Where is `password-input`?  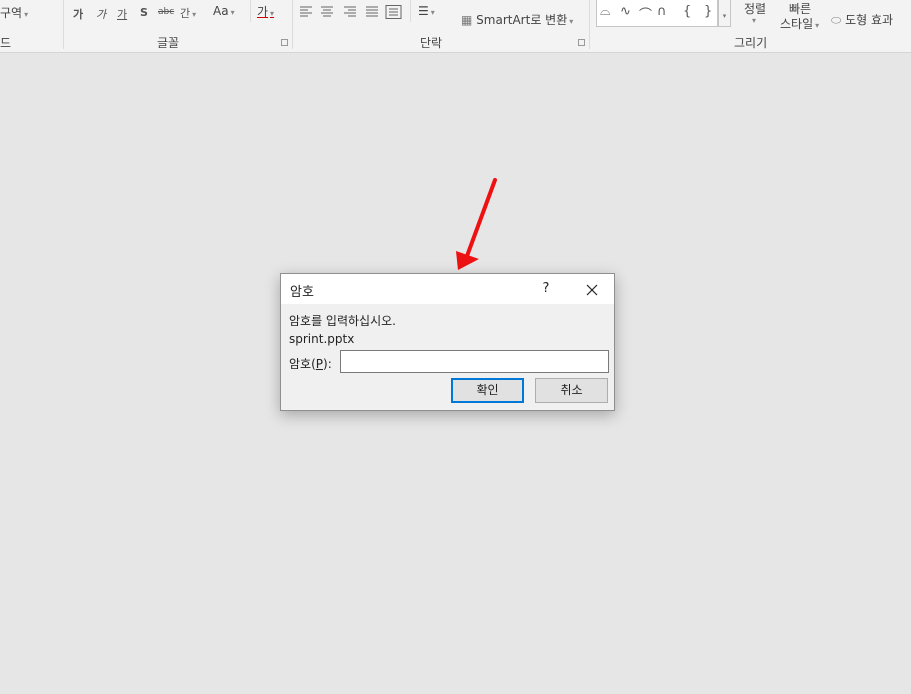 password-input is located at coordinates (474, 361).